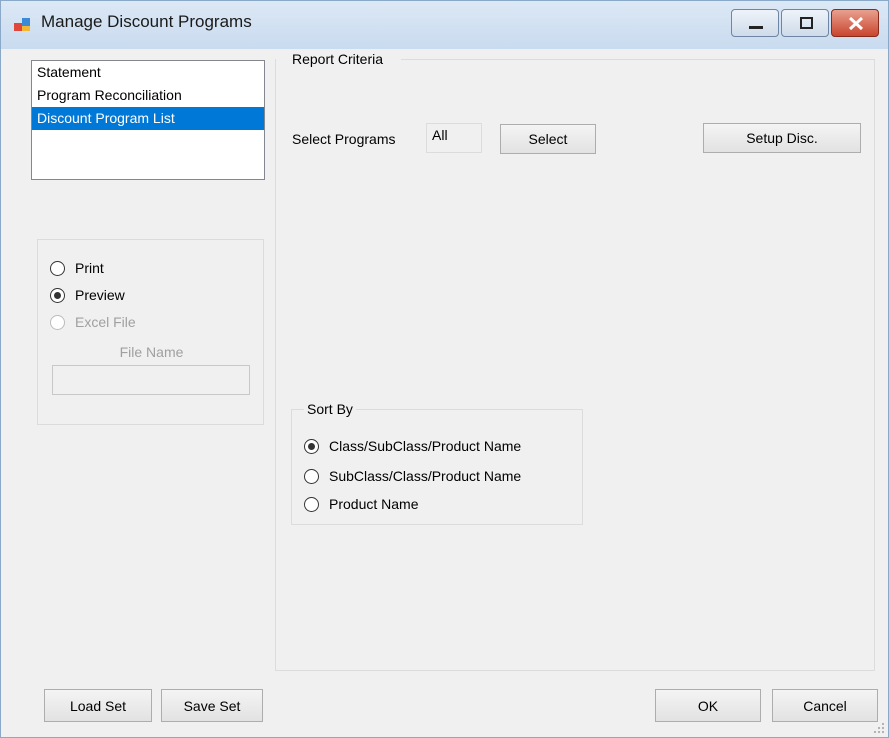  What do you see at coordinates (57, 295) in the screenshot?
I see `preview-radio` at bounding box center [57, 295].